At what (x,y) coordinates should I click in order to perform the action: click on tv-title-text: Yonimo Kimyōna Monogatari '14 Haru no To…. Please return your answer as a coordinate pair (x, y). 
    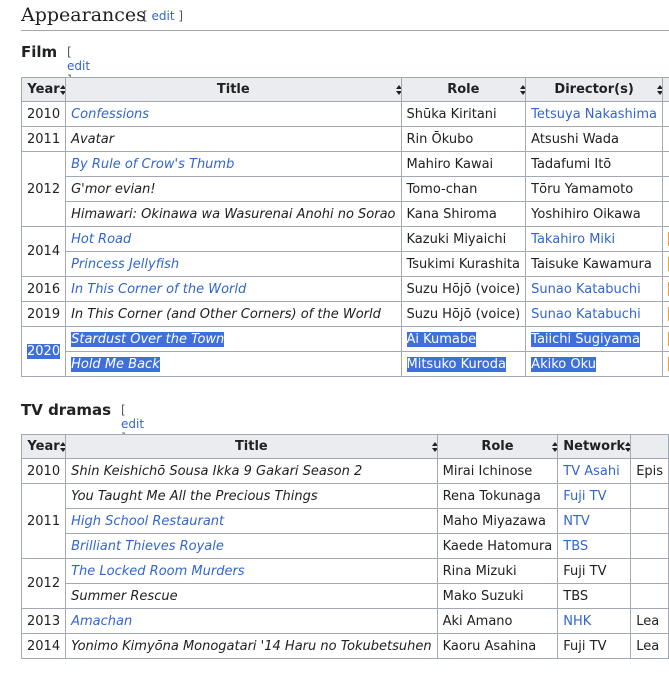
    Looking at the image, I should click on (251, 646).